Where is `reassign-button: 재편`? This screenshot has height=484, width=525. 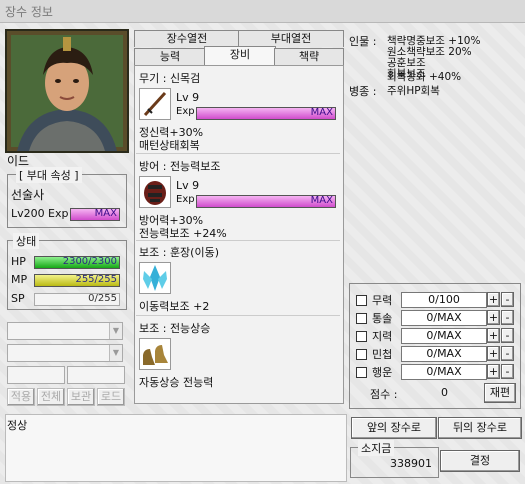 reassign-button: 재편 is located at coordinates (500, 393).